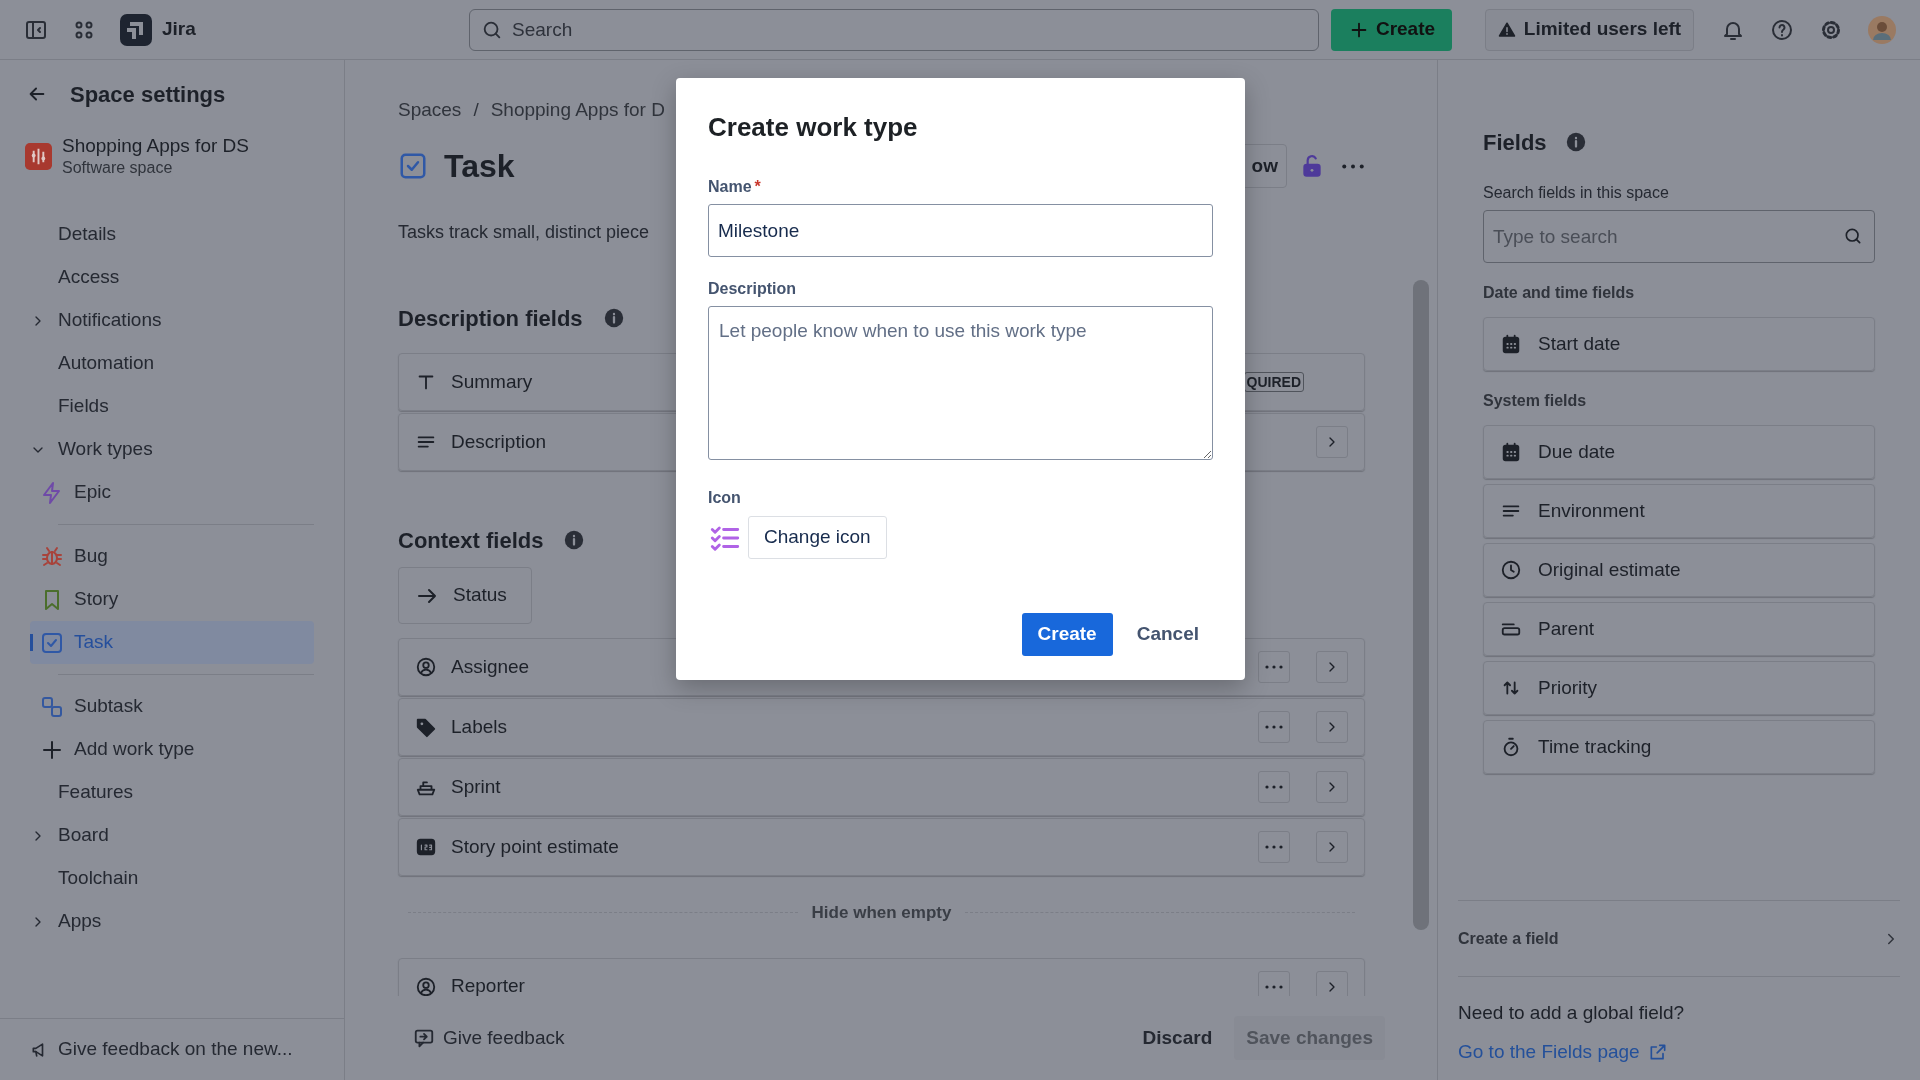  What do you see at coordinates (136, 29) in the screenshot?
I see `logo-icon` at bounding box center [136, 29].